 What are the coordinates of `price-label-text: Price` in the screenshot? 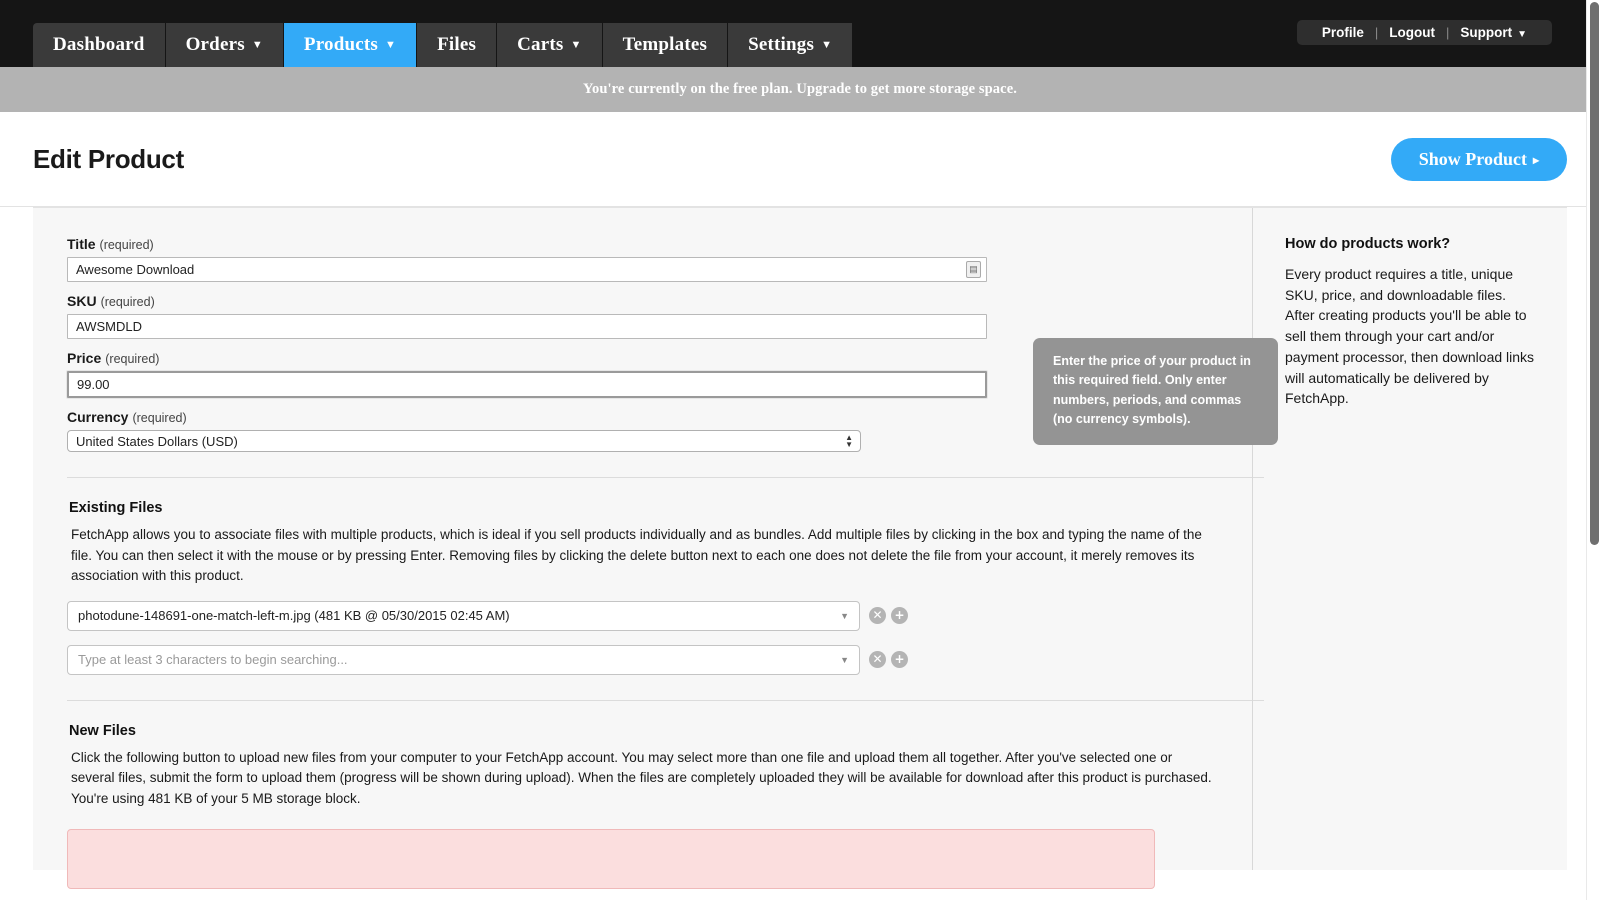 It's located at (84, 358).